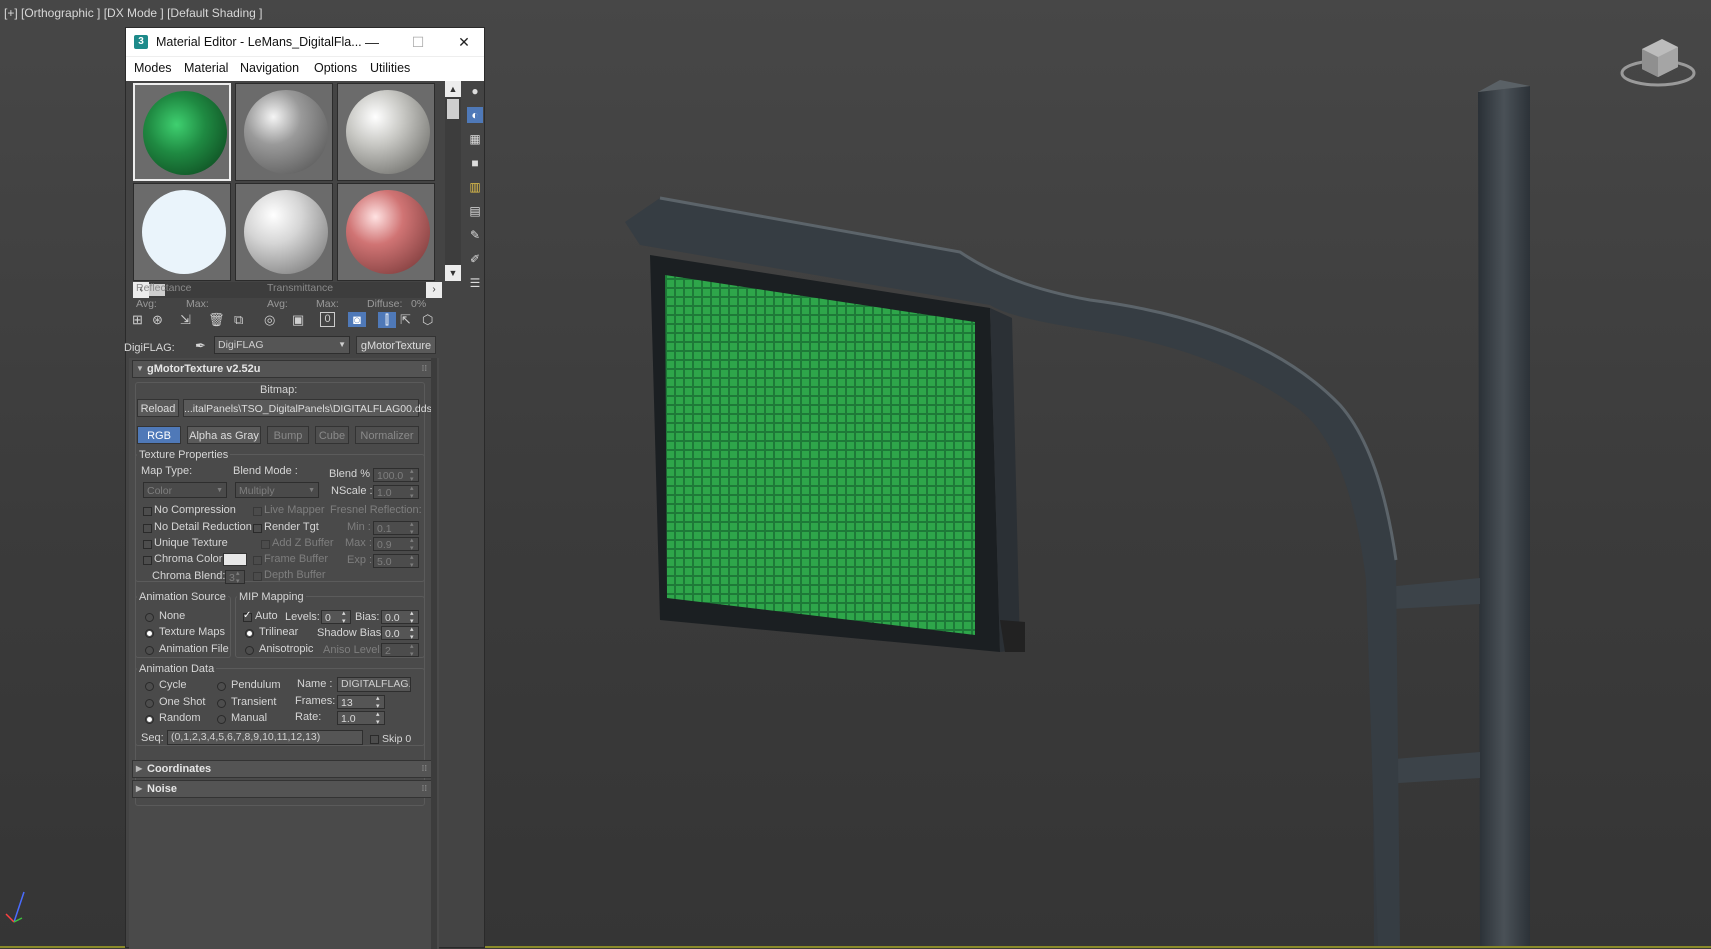 The image size is (1711, 949). I want to click on backlight-icon: ◐, so click(475, 115).